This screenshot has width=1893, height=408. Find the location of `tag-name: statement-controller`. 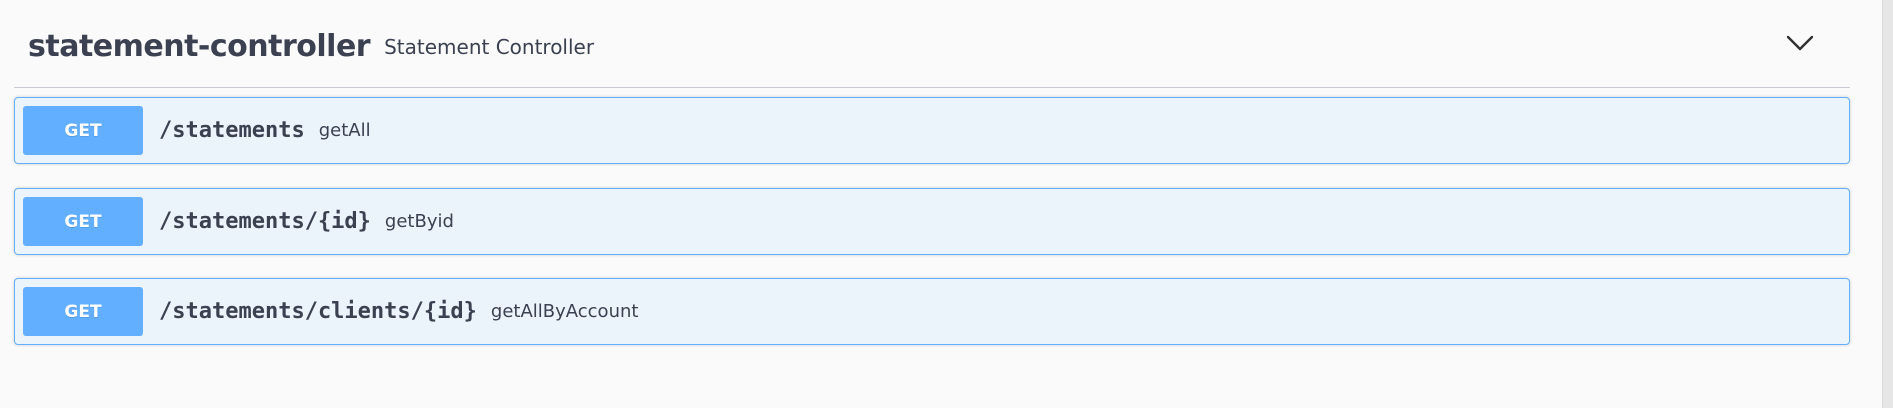

tag-name: statement-controller is located at coordinates (199, 43).